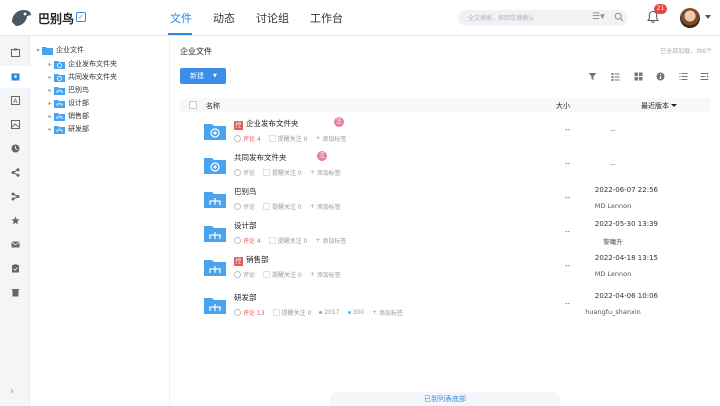 The height and width of the screenshot is (406, 720). What do you see at coordinates (238, 261) in the screenshot?
I see `controlled-tag: 控` at bounding box center [238, 261].